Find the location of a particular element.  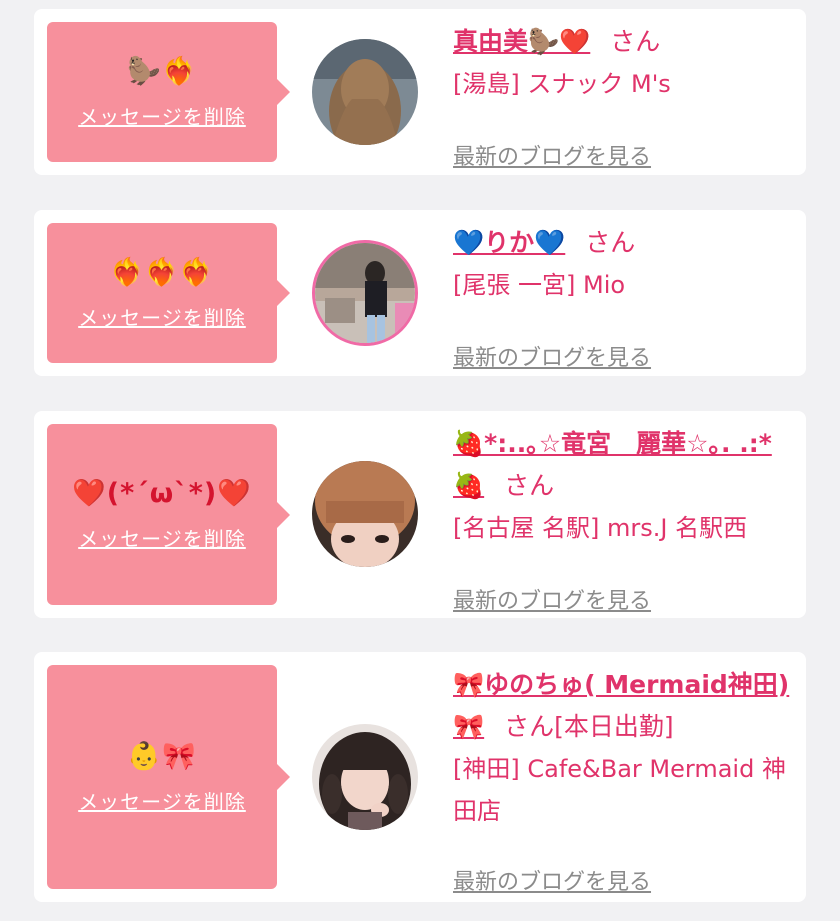

sender-info: 真由美🦫❤️ さん [湯島] スナック M's 最新のブログを見る is located at coordinates (625, 95).